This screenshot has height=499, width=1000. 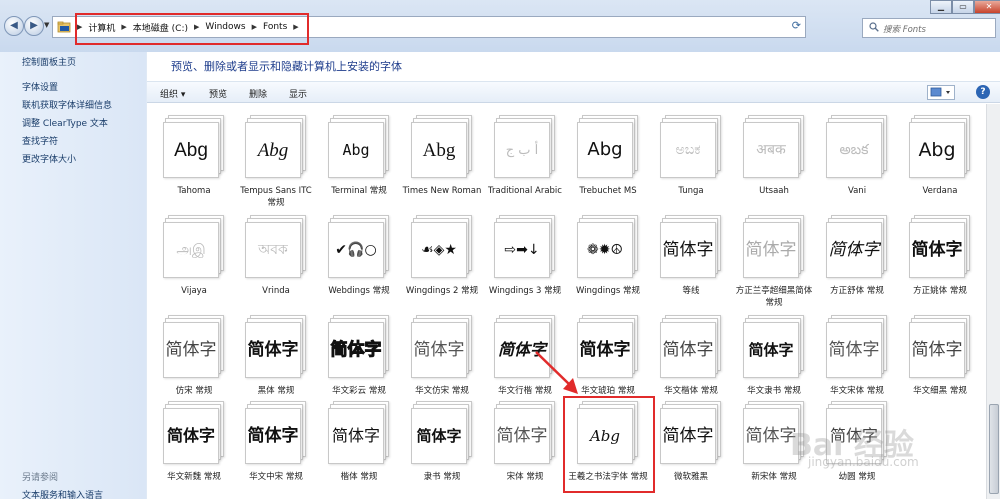 I want to click on font-tile: 简体字 华文行楷 常规, so click(x=525, y=359).